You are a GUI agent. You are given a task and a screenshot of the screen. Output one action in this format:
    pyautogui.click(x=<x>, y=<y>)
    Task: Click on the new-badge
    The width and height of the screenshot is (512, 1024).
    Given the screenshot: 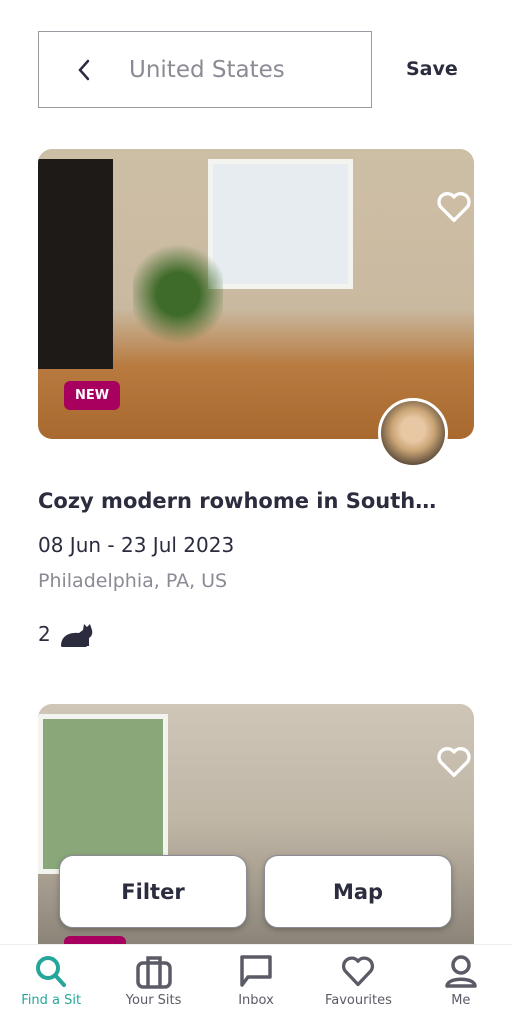 What is the action you would take?
    pyautogui.click(x=95, y=940)
    